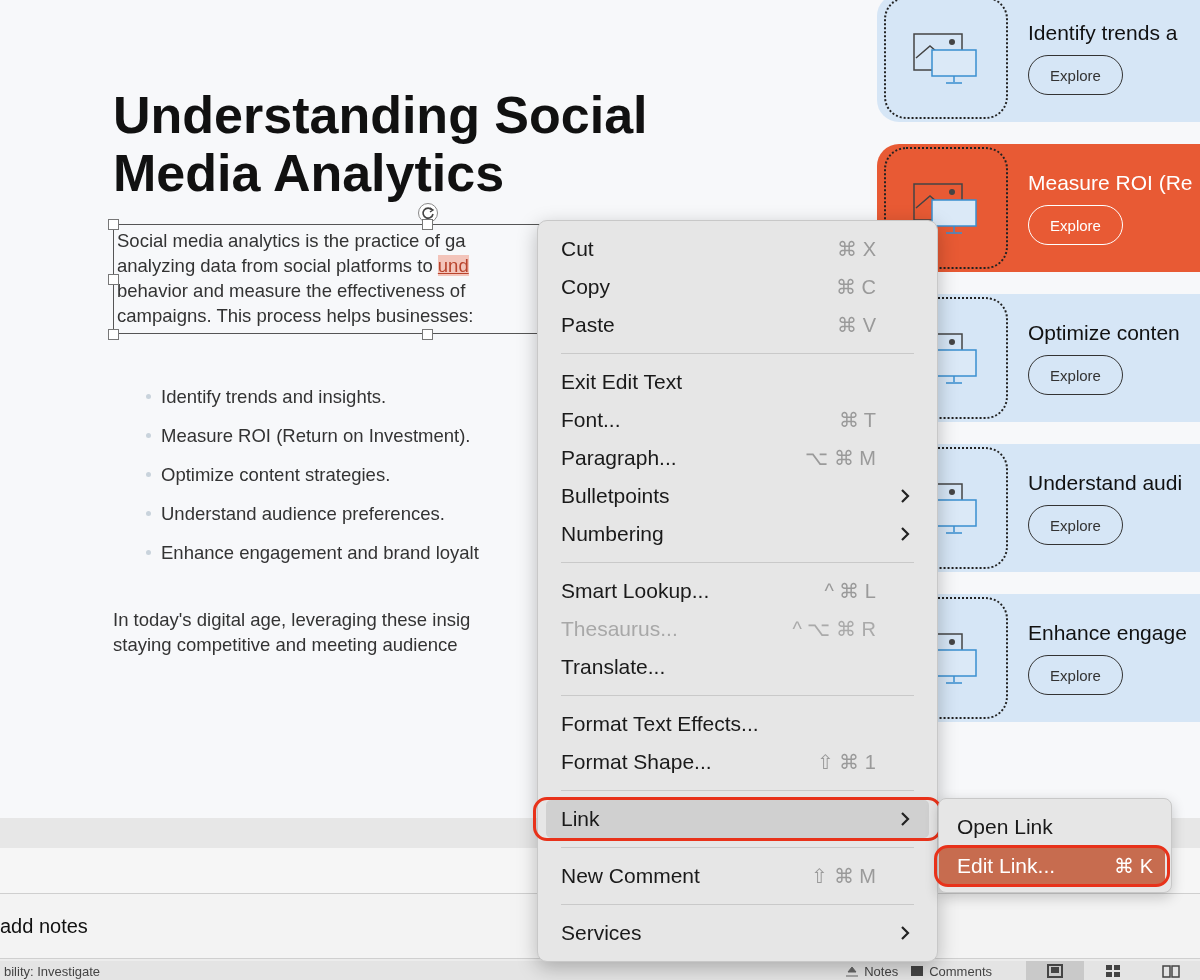 The width and height of the screenshot is (1200, 980). Describe the element at coordinates (1171, 971) in the screenshot. I see `book-view-icon` at that location.